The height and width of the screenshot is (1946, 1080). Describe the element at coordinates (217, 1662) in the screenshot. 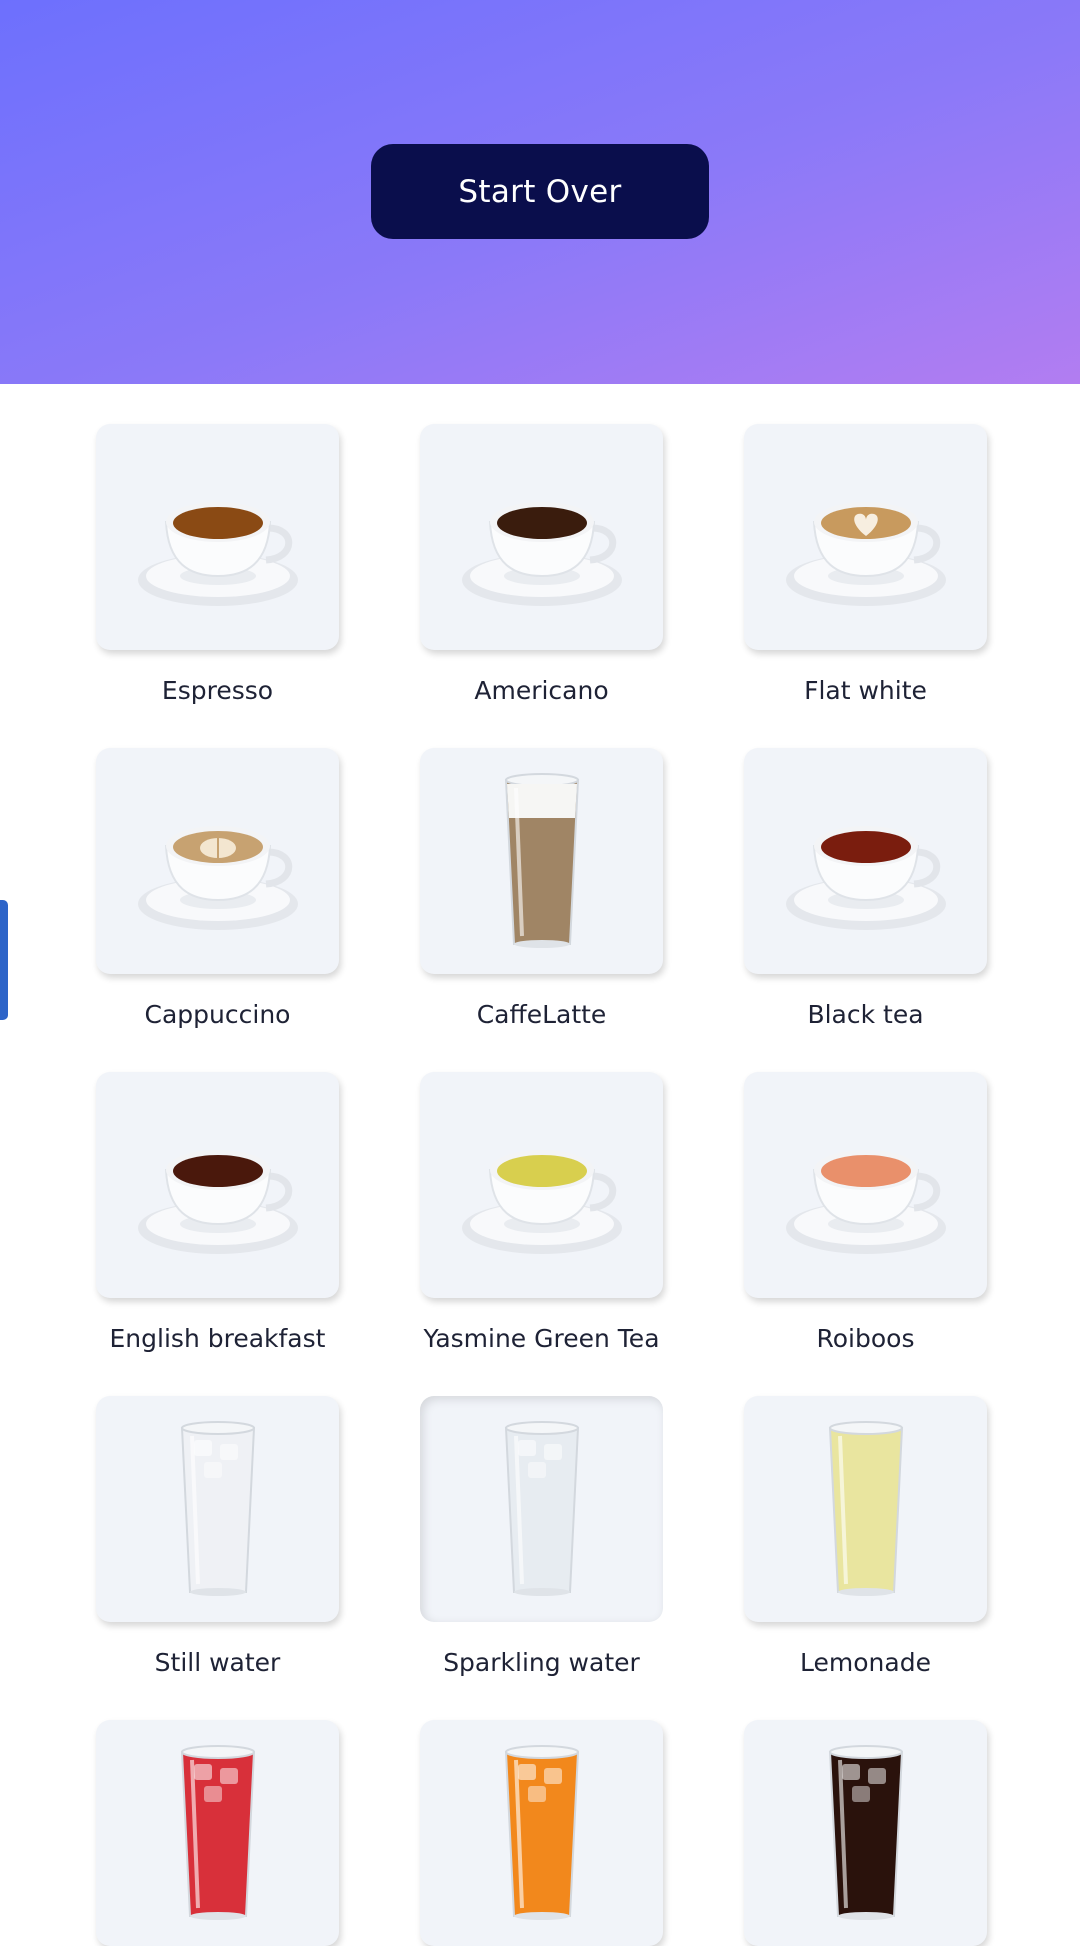

I see `drink-label: Still water` at that location.